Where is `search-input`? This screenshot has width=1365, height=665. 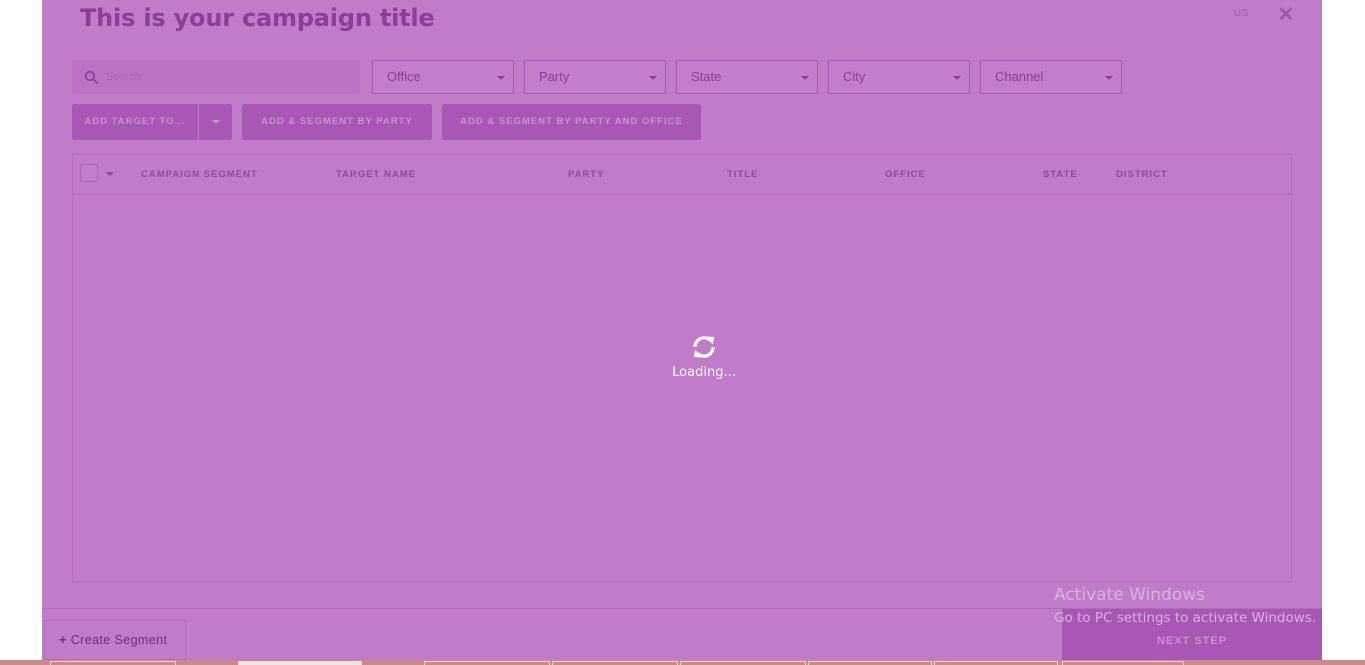
search-input is located at coordinates (226, 77).